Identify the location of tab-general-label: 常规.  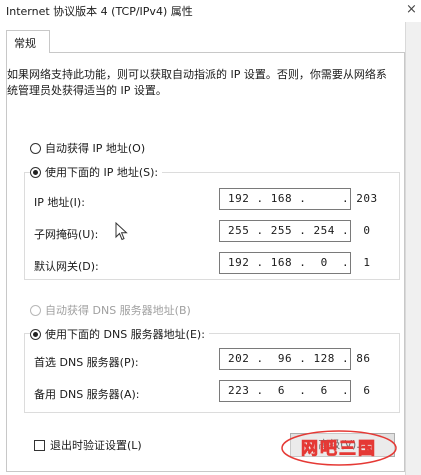
(25, 43).